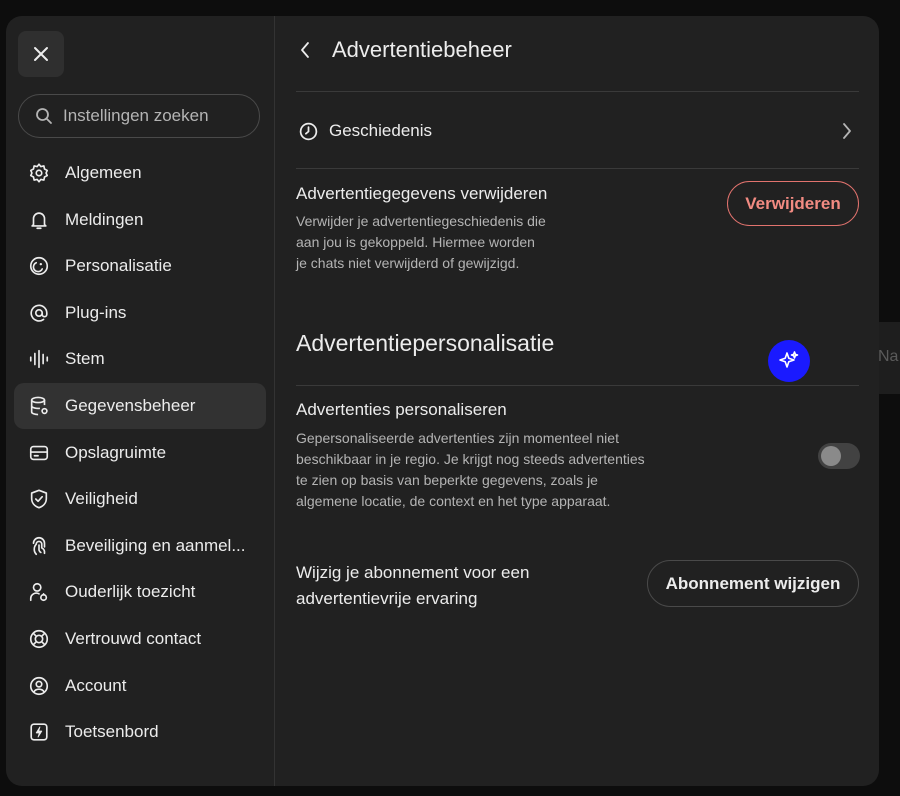  I want to click on personalize-ads-toggle, so click(839, 456).